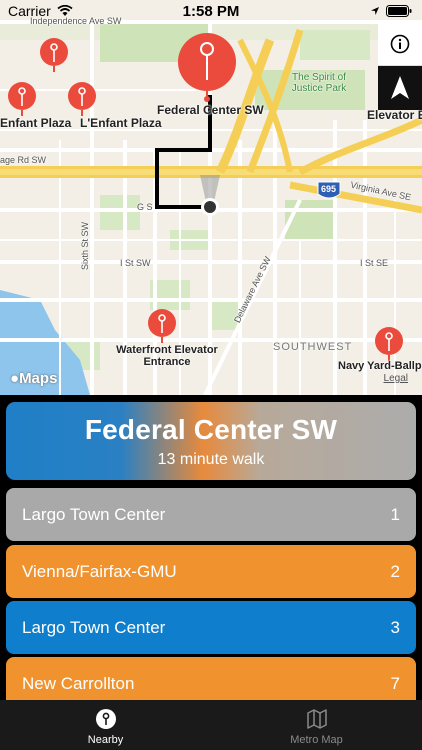 This screenshot has height=750, width=422. I want to click on train-minutes: 7, so click(395, 683).